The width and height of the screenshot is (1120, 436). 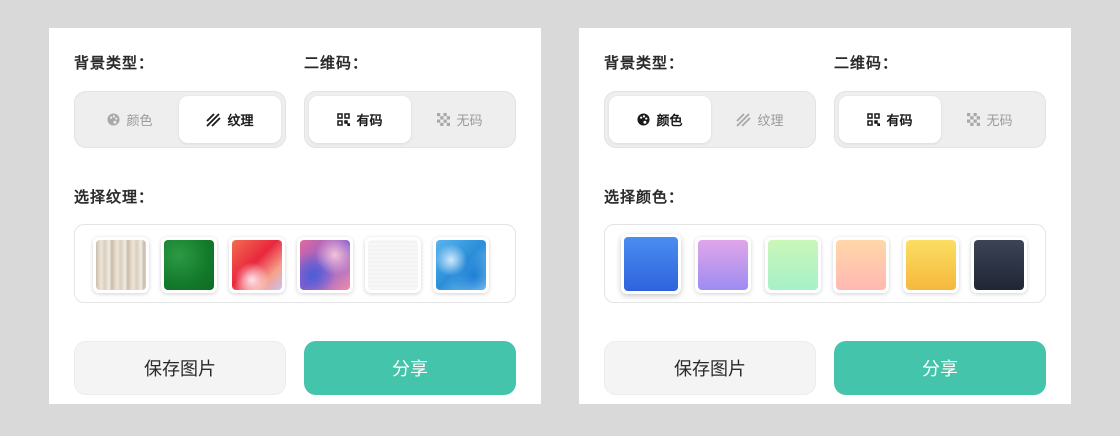 I want to click on select-color-label: 选择颜色：, so click(x=644, y=197).